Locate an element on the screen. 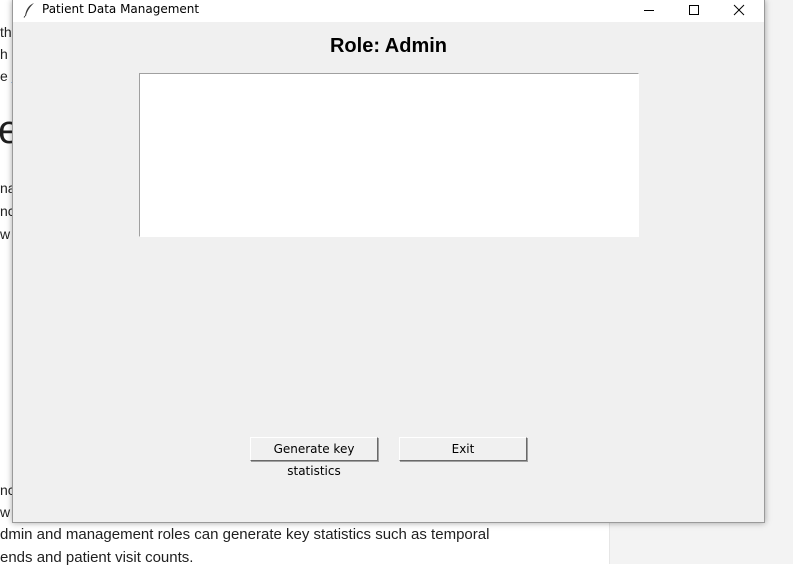 Image resolution: width=793 pixels, height=566 pixels. window-title: Patient Data Management is located at coordinates (121, 9).